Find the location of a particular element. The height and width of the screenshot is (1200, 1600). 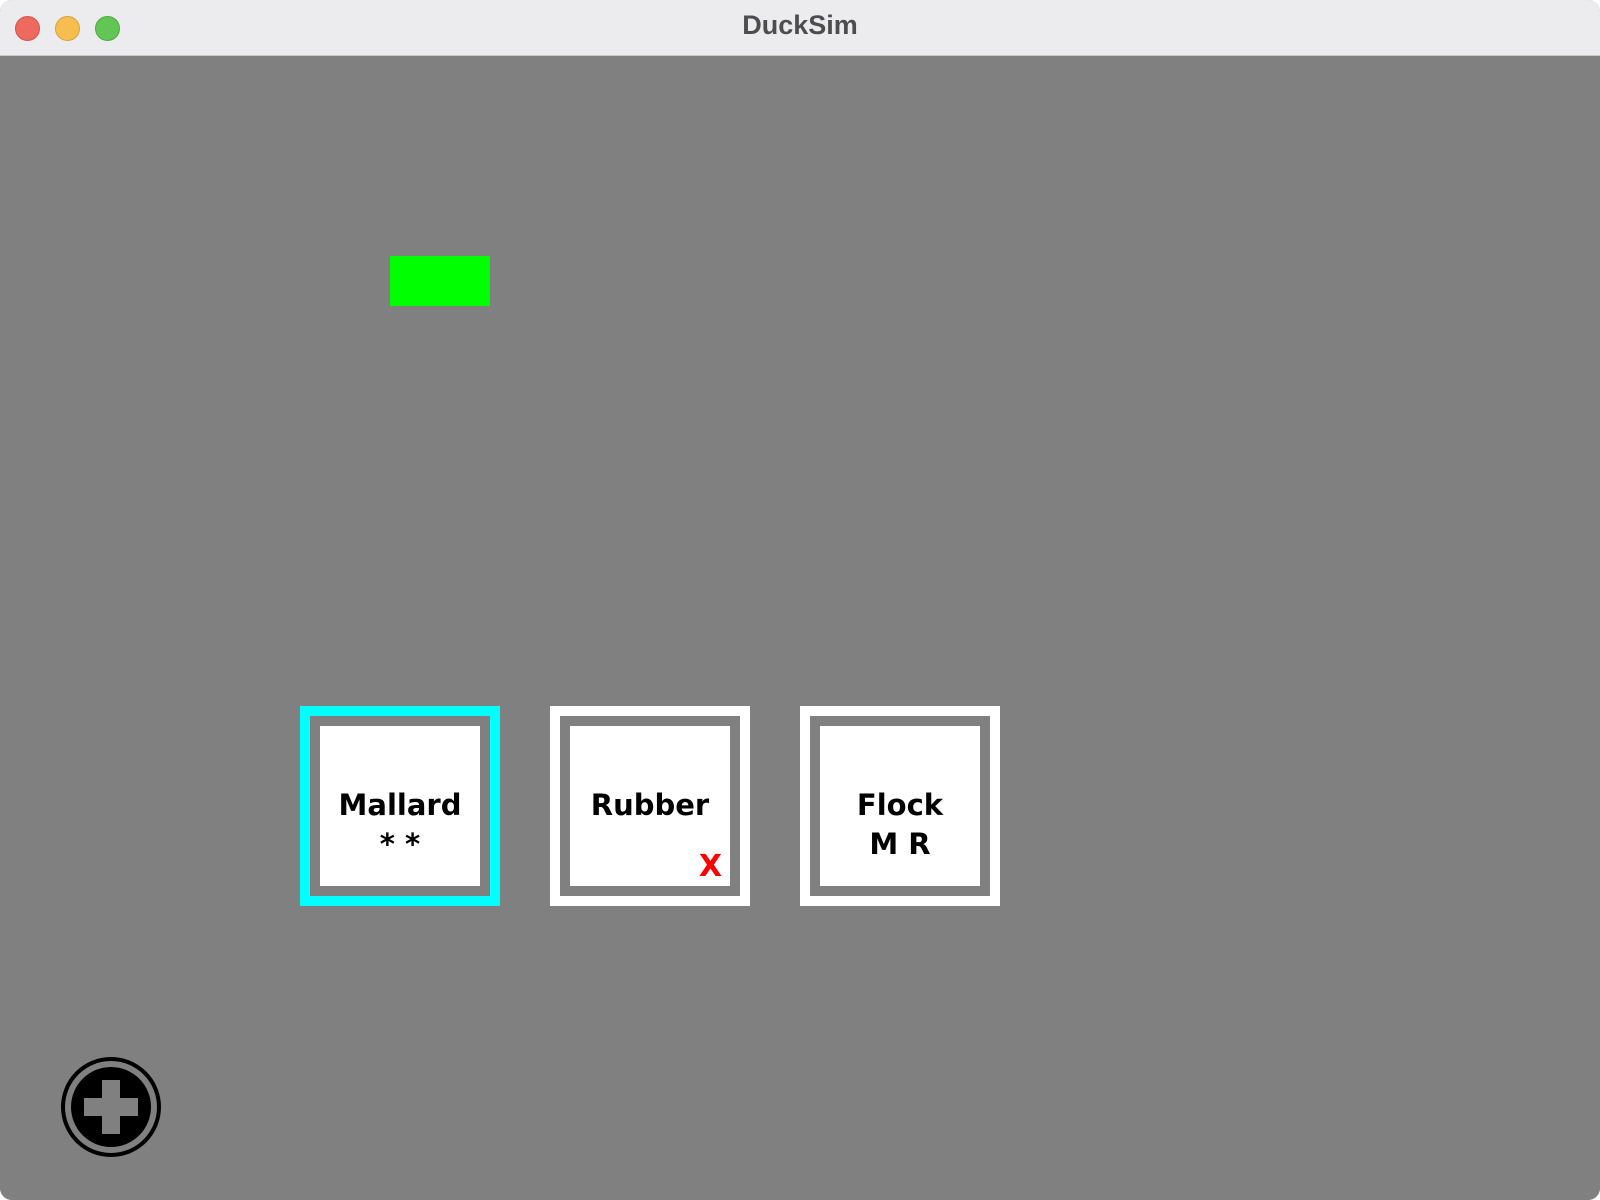

duck-card-mallard: Mallard * * is located at coordinates (400, 806).